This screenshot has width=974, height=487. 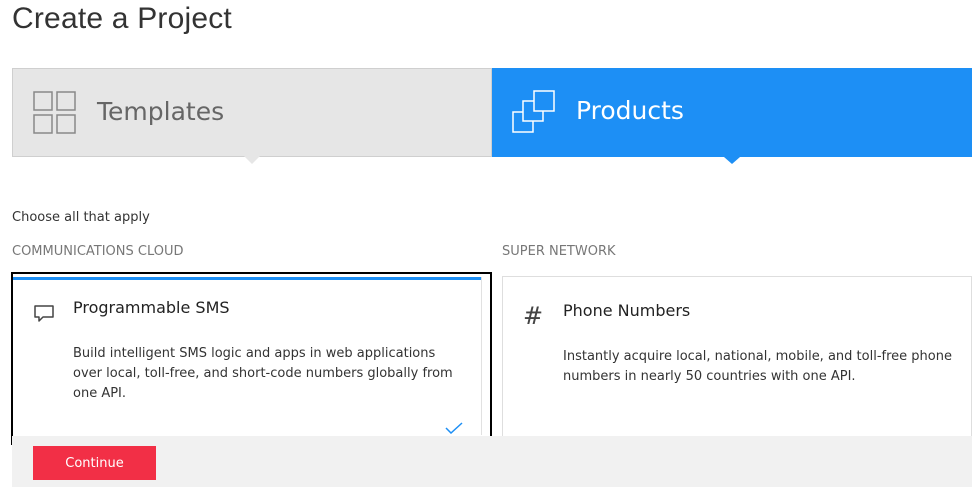 I want to click on stacked-squares-icon, so click(x=533, y=111).